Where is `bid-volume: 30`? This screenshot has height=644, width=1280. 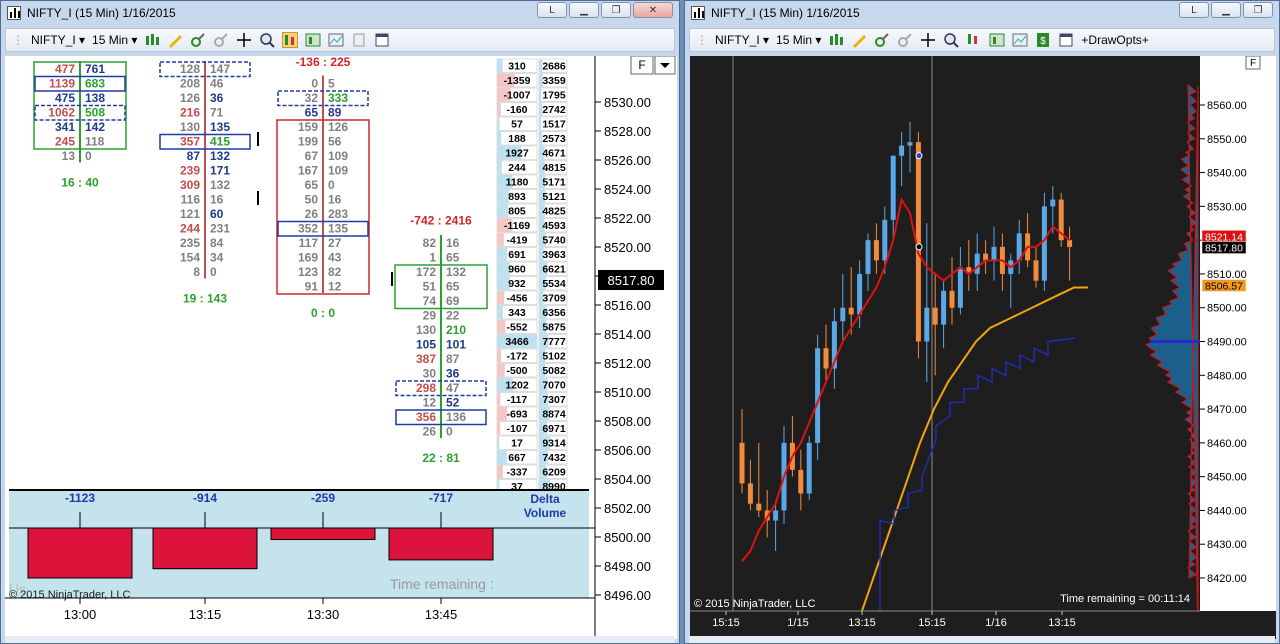
bid-volume: 30 is located at coordinates (430, 374).